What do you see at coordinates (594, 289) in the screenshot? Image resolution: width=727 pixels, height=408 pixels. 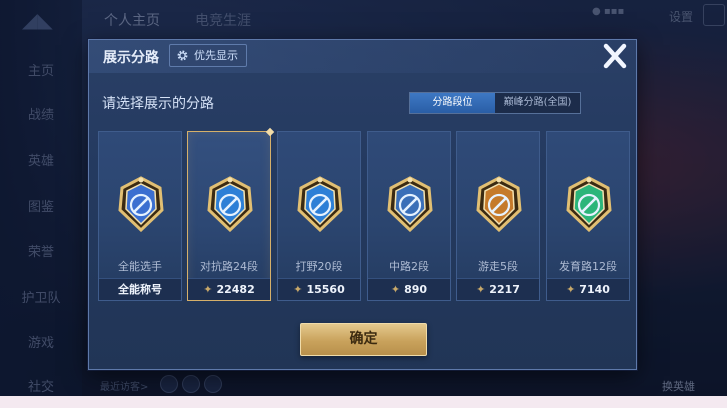 I see `lane-points-value: 7140` at bounding box center [594, 289].